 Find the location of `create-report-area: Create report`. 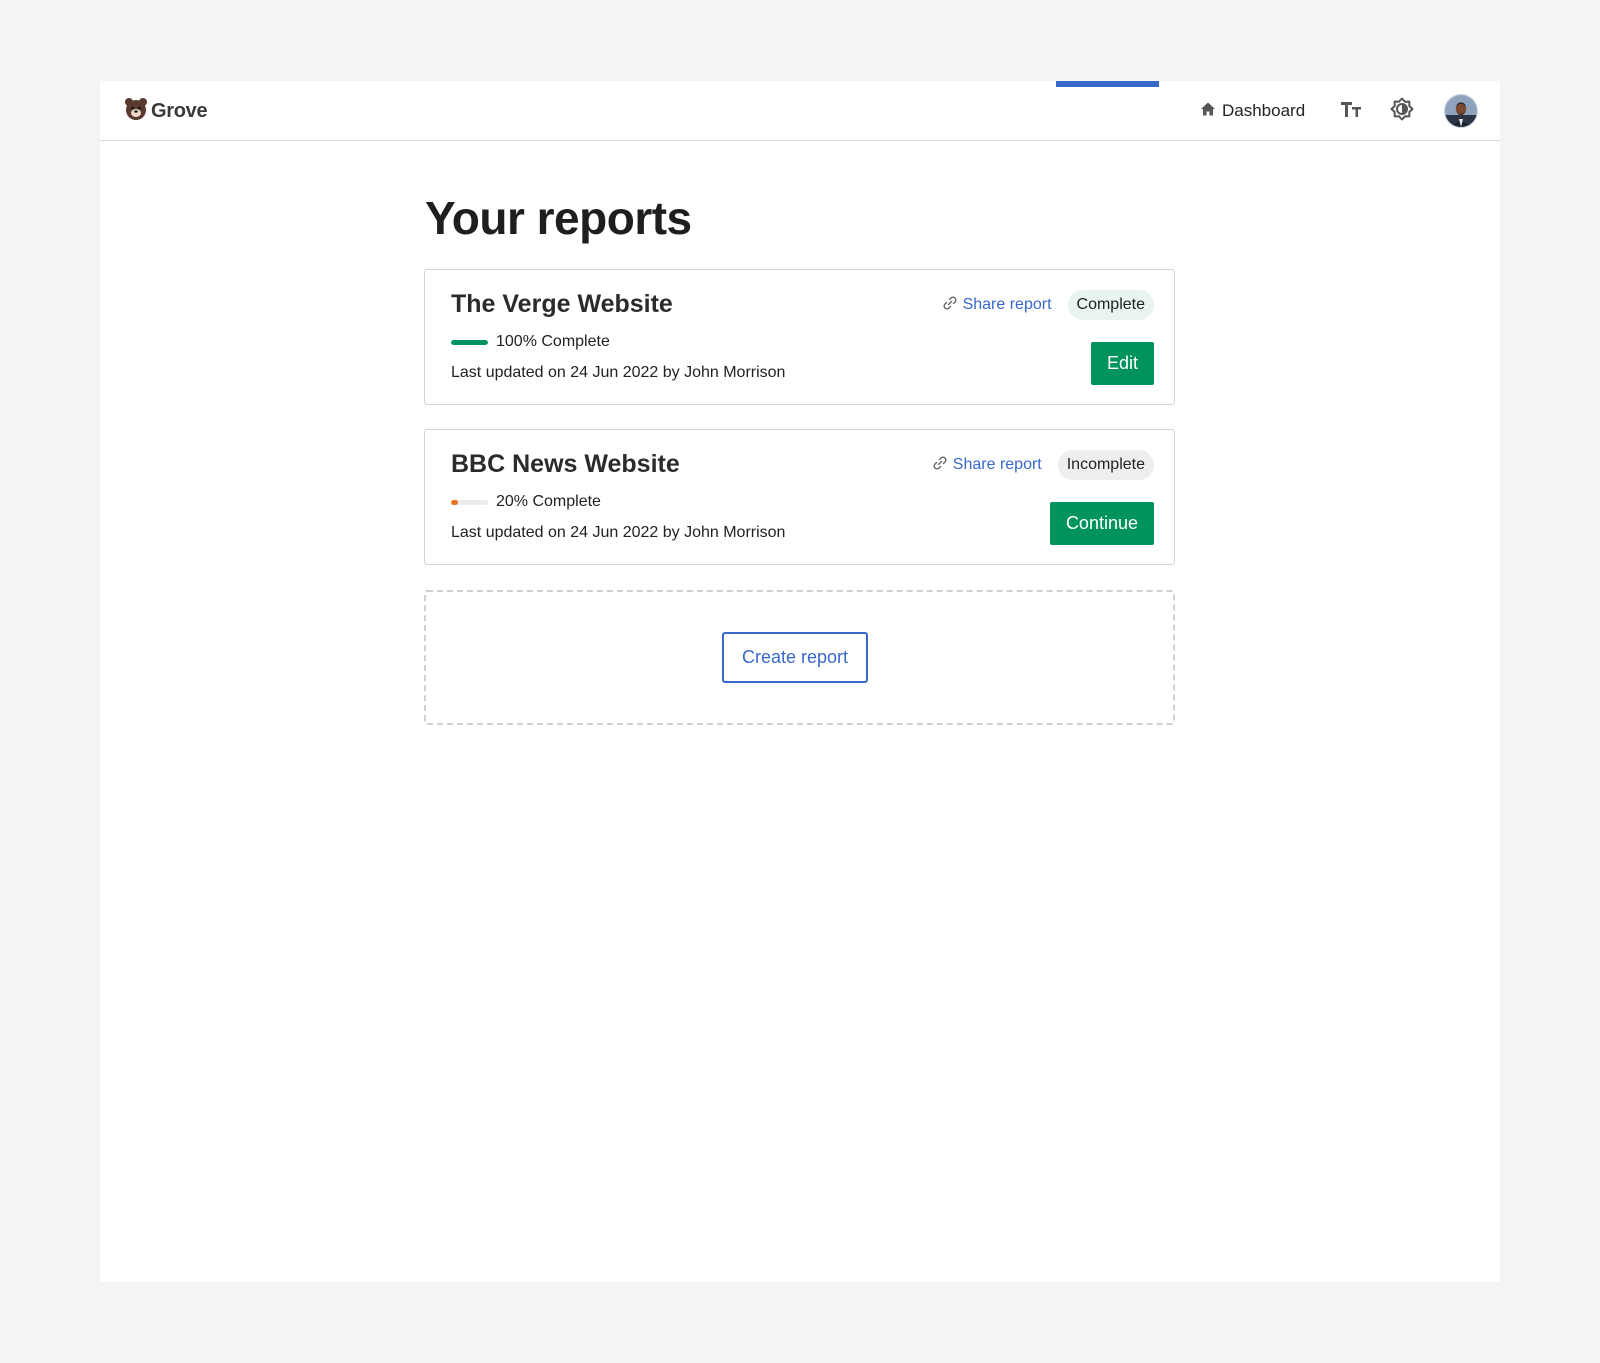

create-report-area: Create report is located at coordinates (799, 657).